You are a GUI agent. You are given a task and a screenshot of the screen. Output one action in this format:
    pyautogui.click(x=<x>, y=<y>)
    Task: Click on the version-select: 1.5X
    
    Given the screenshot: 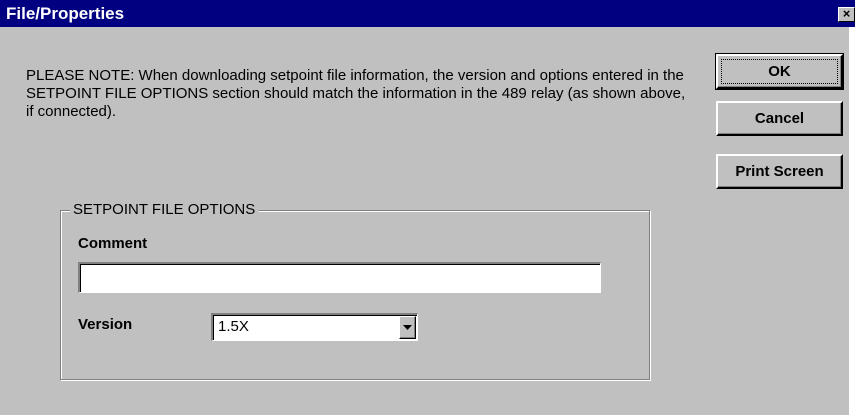 What is the action you would take?
    pyautogui.click(x=314, y=327)
    